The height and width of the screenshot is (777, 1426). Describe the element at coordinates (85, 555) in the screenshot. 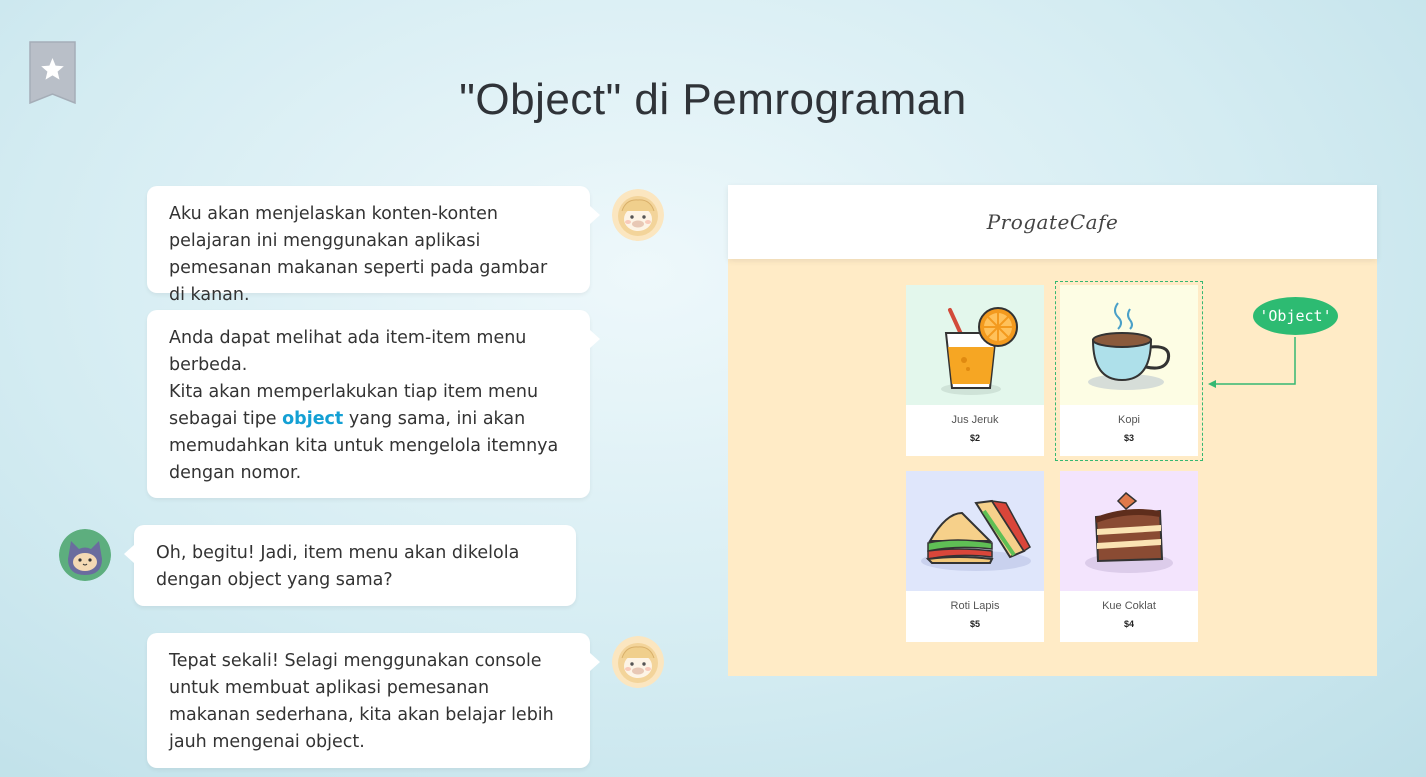

I see `cat-avatar` at that location.